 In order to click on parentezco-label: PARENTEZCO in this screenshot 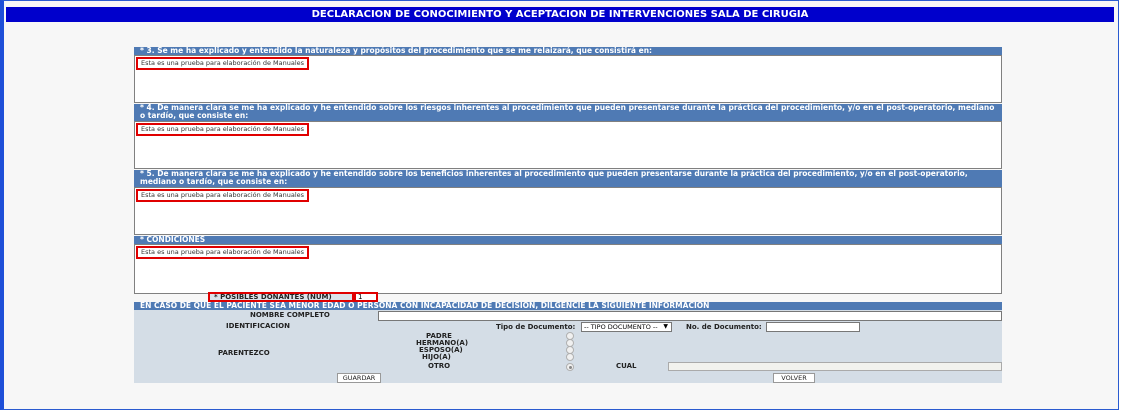, I will do `click(244, 353)`.